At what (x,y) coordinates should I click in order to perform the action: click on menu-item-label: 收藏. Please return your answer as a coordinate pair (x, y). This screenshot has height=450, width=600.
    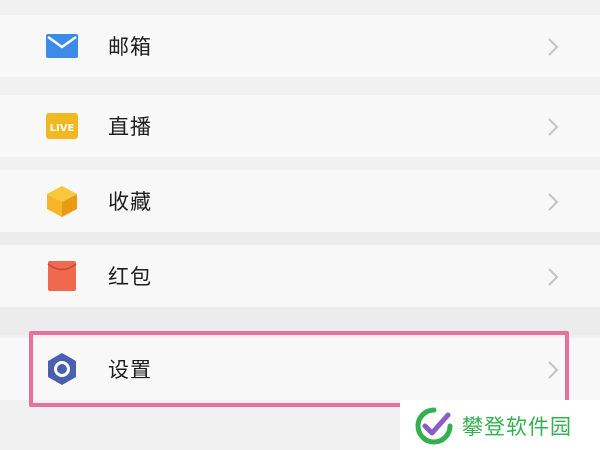
    Looking at the image, I should click on (130, 202).